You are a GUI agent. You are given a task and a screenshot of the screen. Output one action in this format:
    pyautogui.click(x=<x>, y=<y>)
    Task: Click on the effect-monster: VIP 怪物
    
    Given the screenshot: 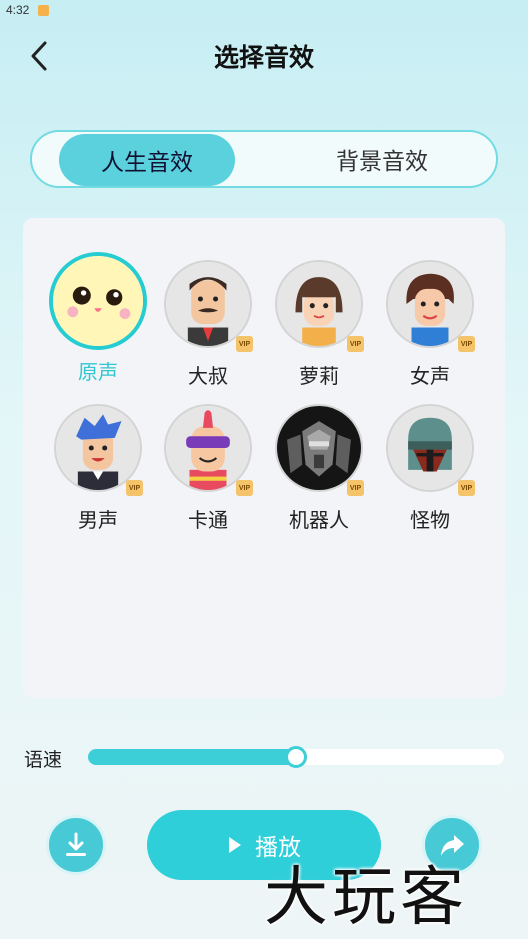 What is the action you would take?
    pyautogui.click(x=430, y=469)
    